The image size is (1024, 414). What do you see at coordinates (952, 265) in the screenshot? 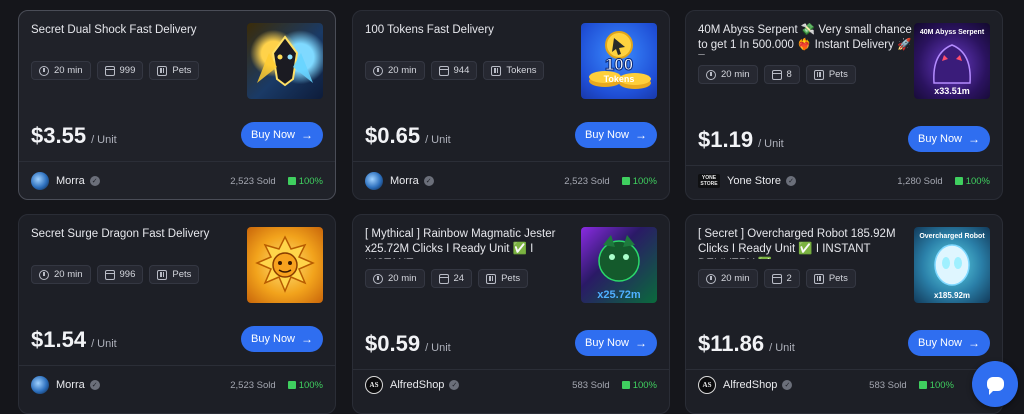
I see `product-thumbnail: Overcharged Robot x185.92m` at bounding box center [952, 265].